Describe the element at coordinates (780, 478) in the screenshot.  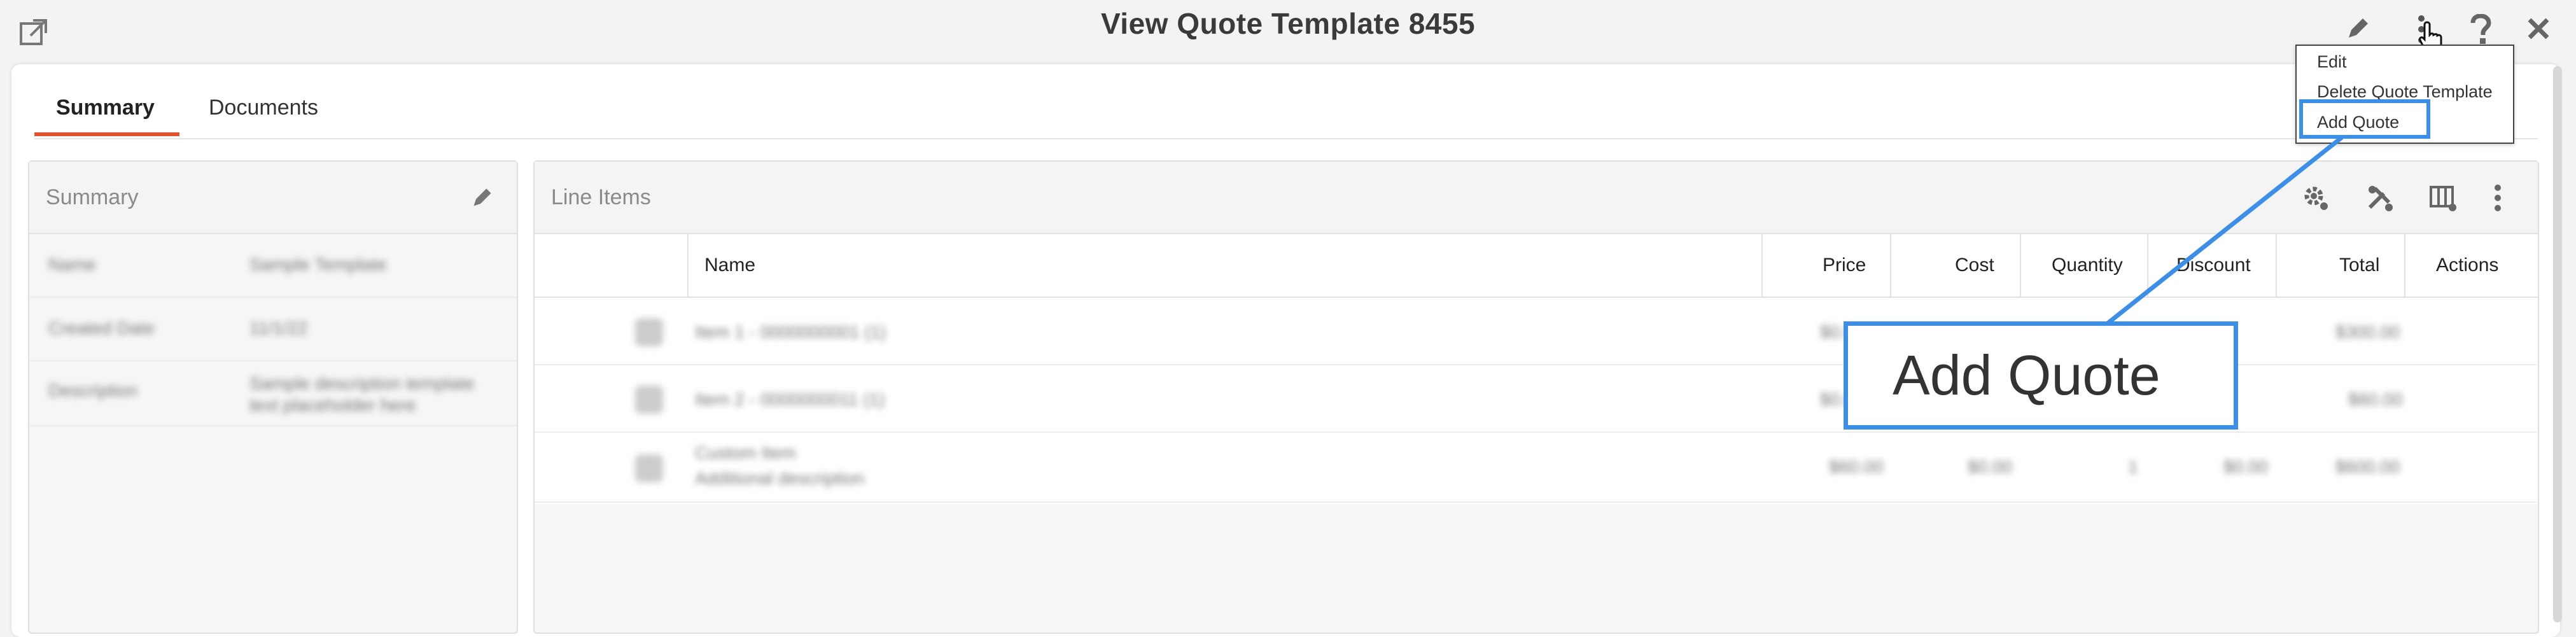
I see `item-subtext: Additional description` at that location.